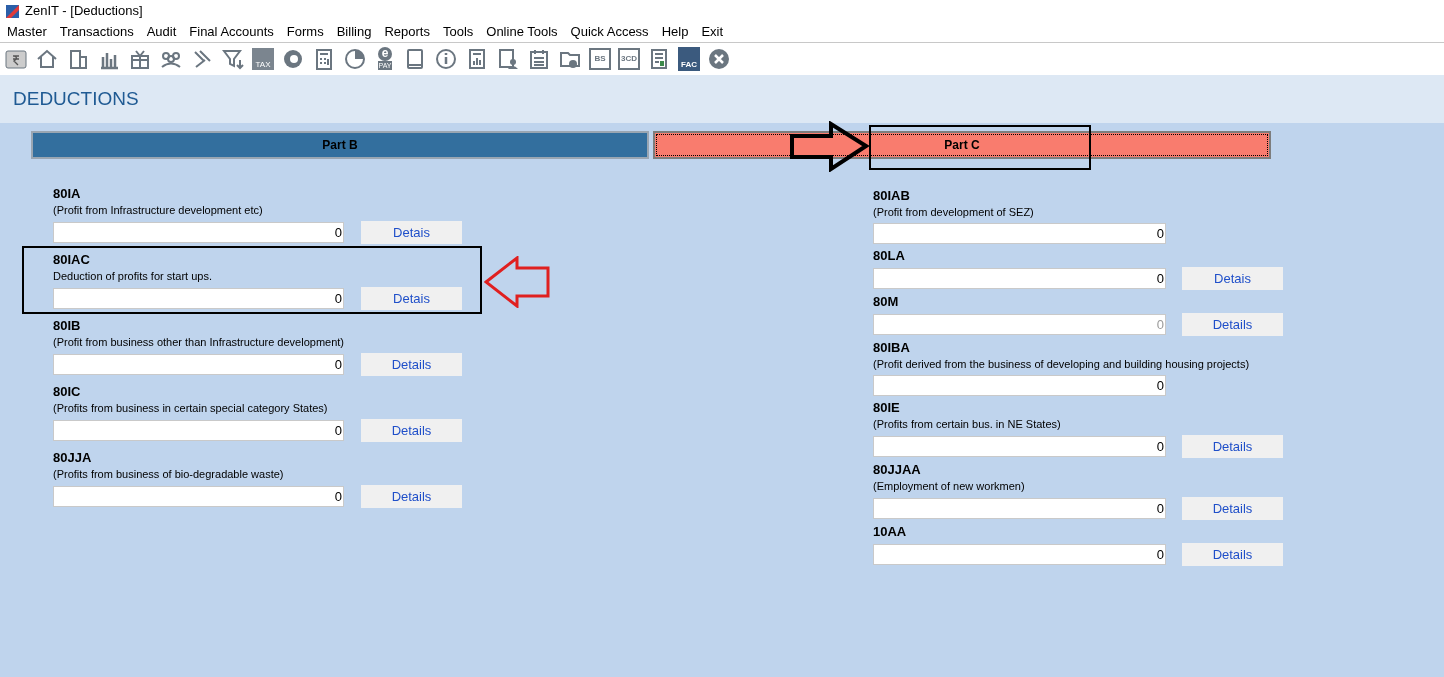 This screenshot has width=1444, height=677. Describe the element at coordinates (231, 32) in the screenshot. I see `menu-item: Final Accounts` at that location.